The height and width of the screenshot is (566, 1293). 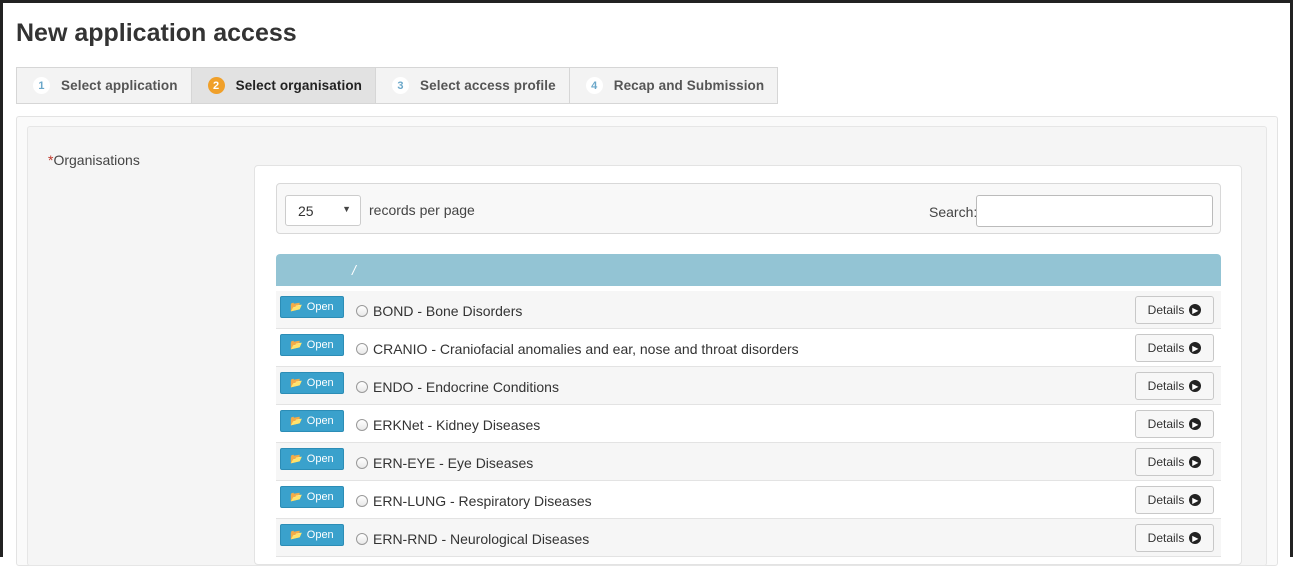 What do you see at coordinates (482, 501) in the screenshot?
I see `organisation-name: ERN-LUNG - Respiratory Diseases` at bounding box center [482, 501].